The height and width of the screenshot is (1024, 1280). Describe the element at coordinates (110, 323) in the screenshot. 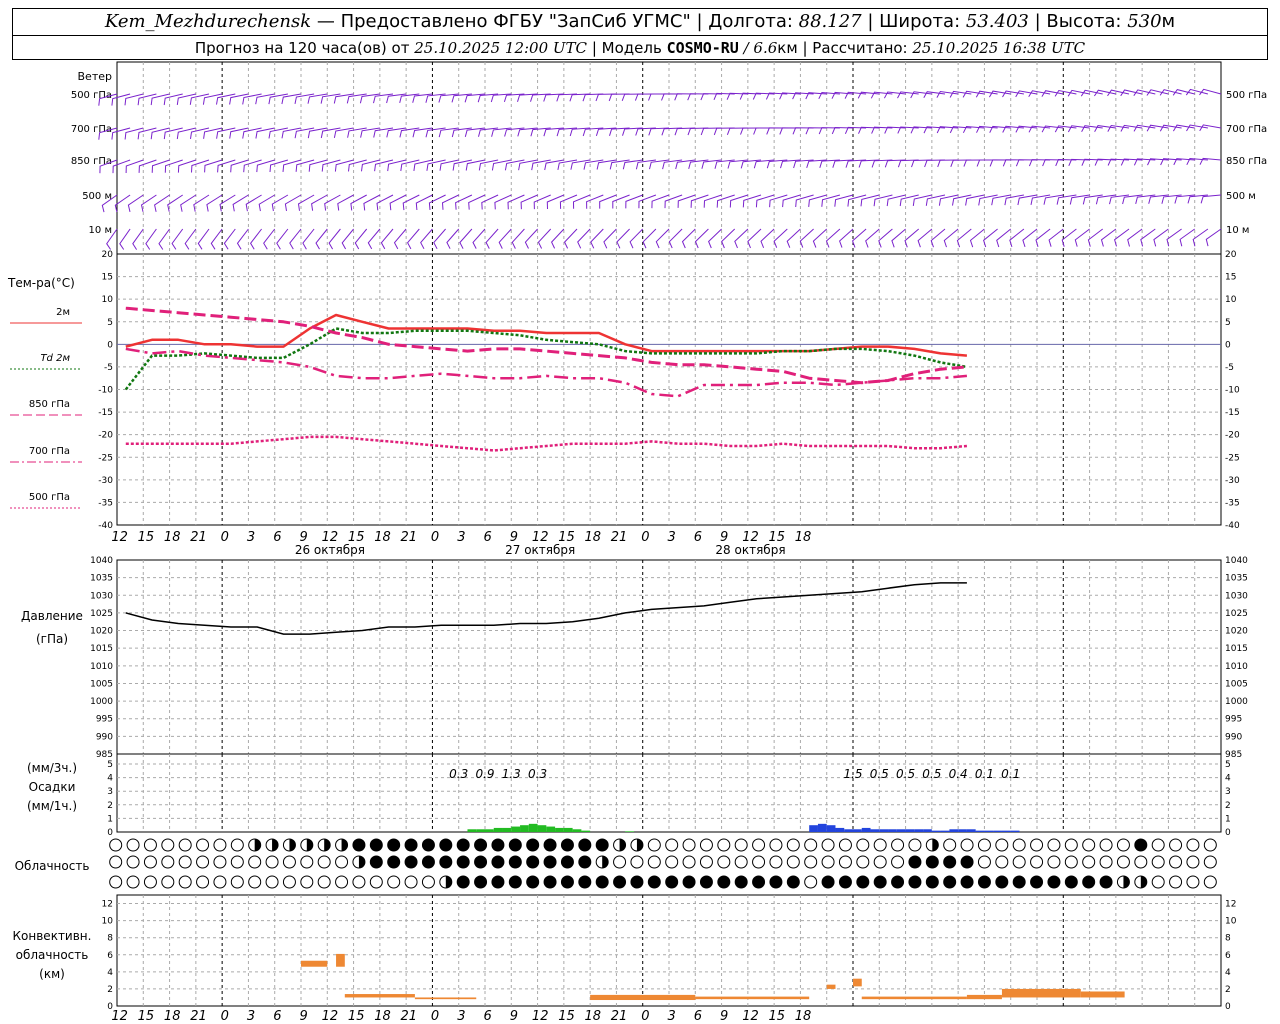

I see `y-tick-label-left: 5` at that location.